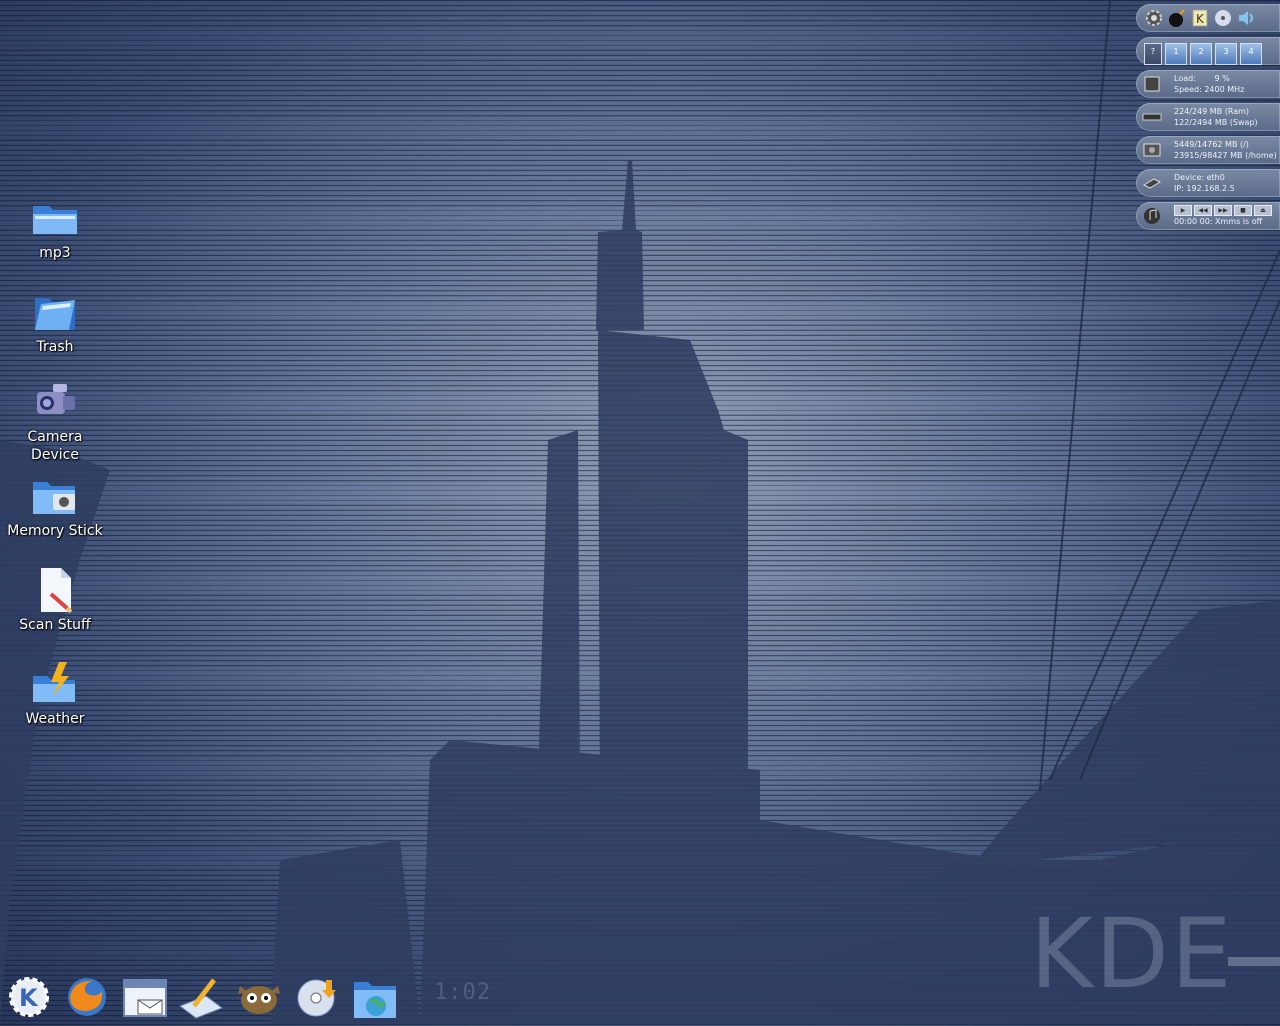 This screenshot has height=1026, width=1280. Describe the element at coordinates (317, 997) in the screenshot. I see `cd-burner-icon` at that location.